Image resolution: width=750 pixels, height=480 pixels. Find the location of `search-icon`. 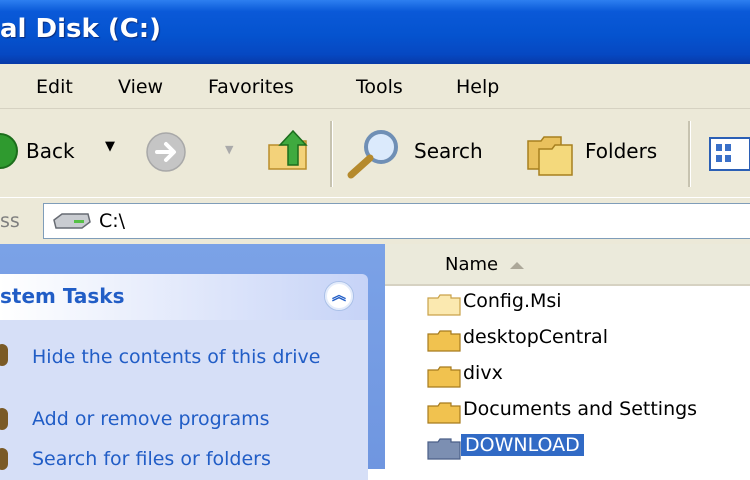

search-icon is located at coordinates (372, 154).